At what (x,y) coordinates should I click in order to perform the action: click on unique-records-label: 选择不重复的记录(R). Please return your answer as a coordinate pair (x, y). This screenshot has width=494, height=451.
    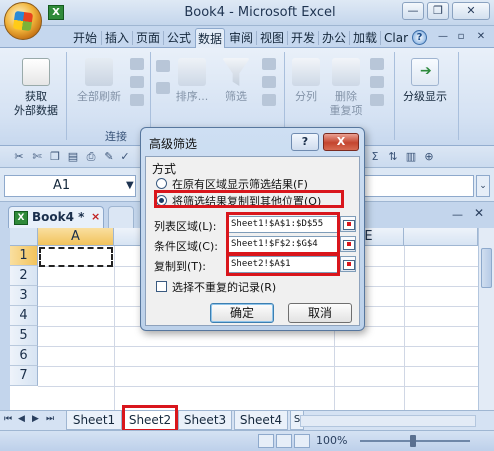
    Looking at the image, I should click on (224, 287).